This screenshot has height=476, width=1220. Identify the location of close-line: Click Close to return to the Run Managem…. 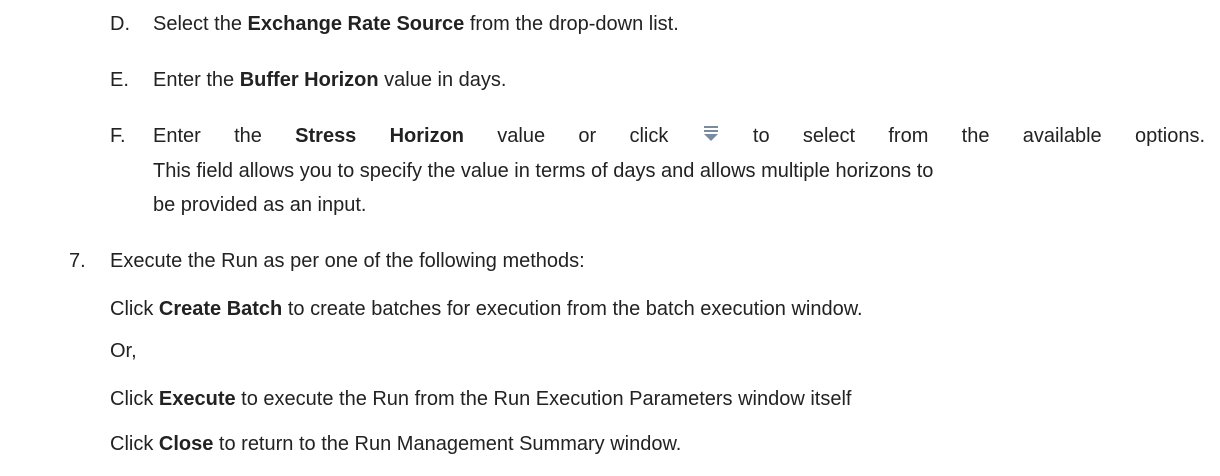
(396, 444).